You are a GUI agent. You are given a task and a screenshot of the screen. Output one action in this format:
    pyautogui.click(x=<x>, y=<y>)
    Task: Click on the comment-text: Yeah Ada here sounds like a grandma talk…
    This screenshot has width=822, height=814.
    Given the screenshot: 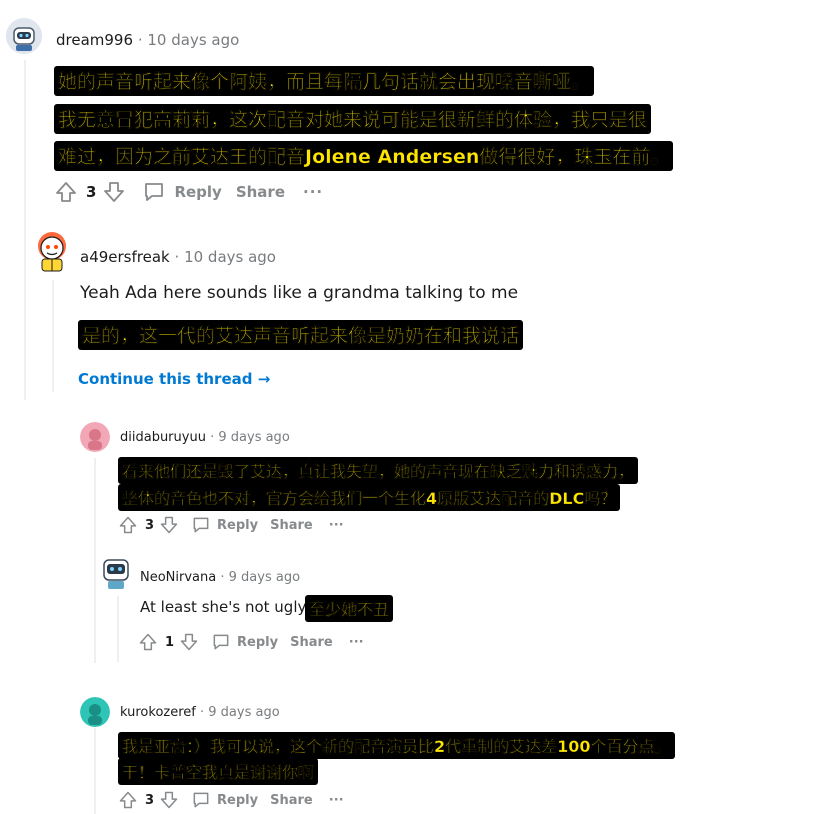 What is the action you would take?
    pyautogui.click(x=299, y=293)
    